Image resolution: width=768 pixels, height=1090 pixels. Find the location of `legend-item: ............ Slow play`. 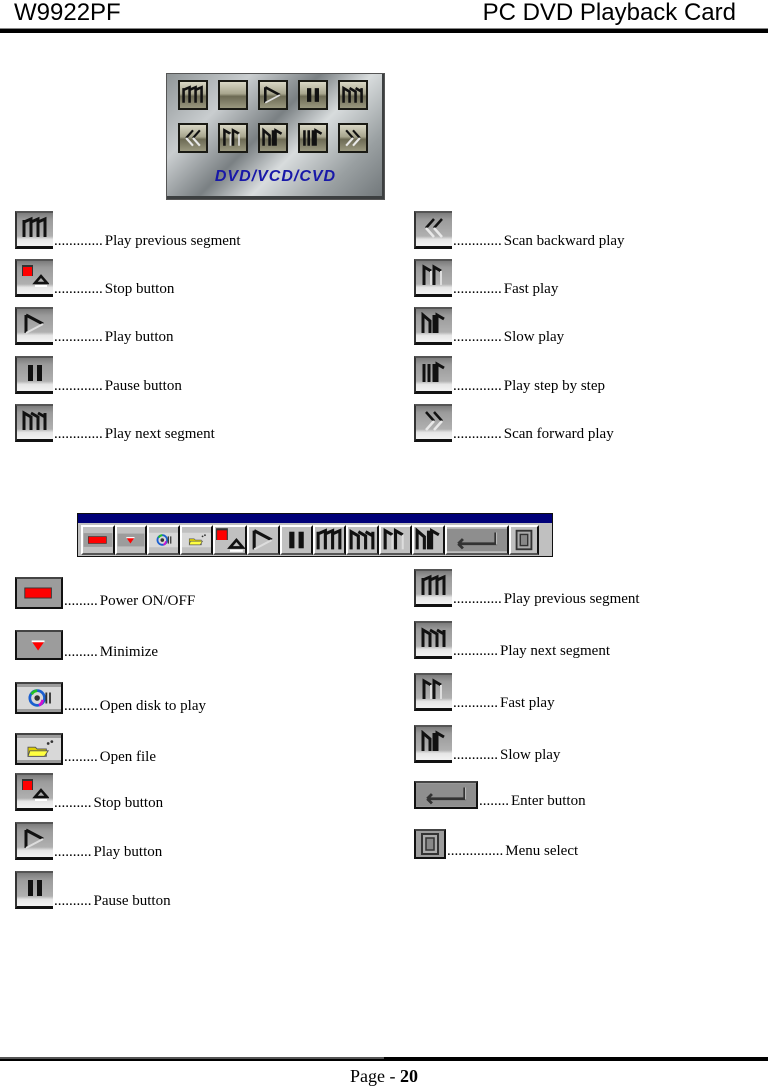

legend-item: ............ Slow play is located at coordinates (487, 744).